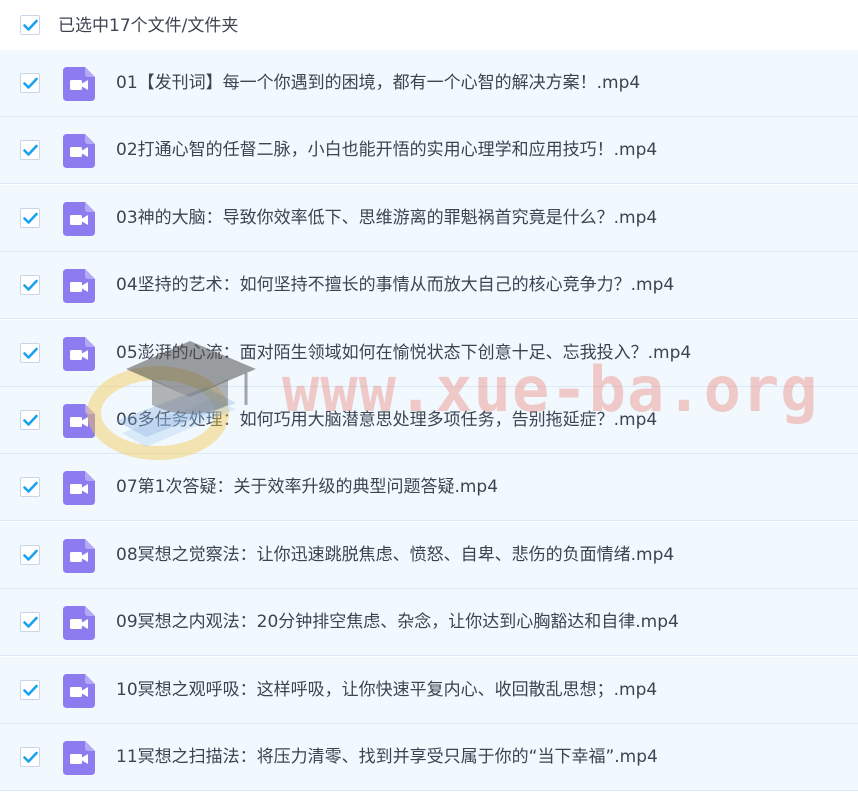 Image resolution: width=858 pixels, height=792 pixels. I want to click on file-name: 06多任务处理：如何巧用大脑潜意思处理多项任务，告别拖延症？.mp4, so click(386, 420).